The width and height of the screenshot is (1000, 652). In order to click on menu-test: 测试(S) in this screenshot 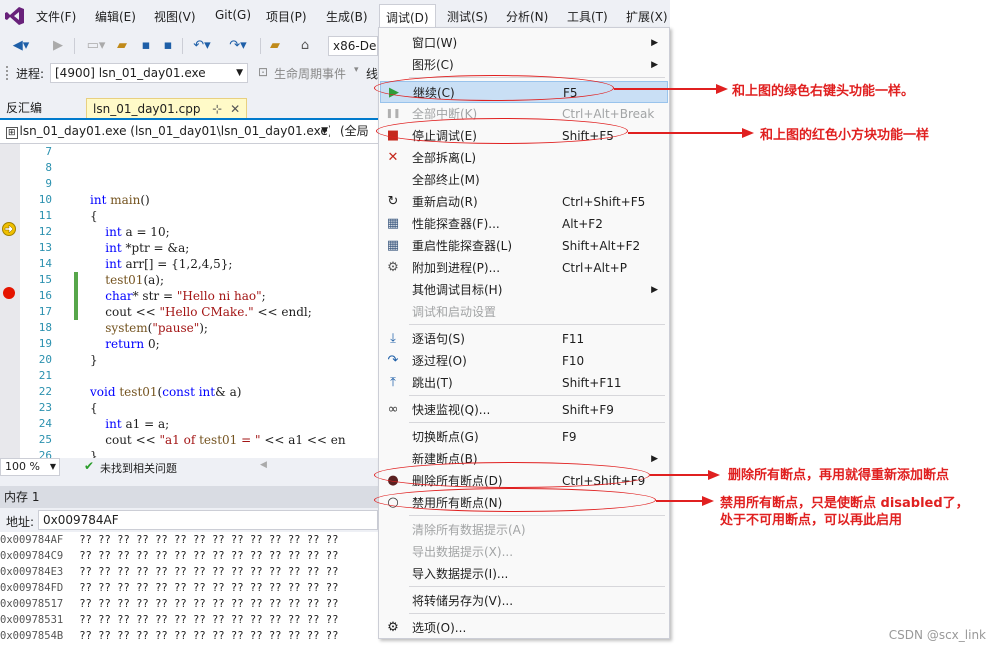, I will do `click(467, 16)`.